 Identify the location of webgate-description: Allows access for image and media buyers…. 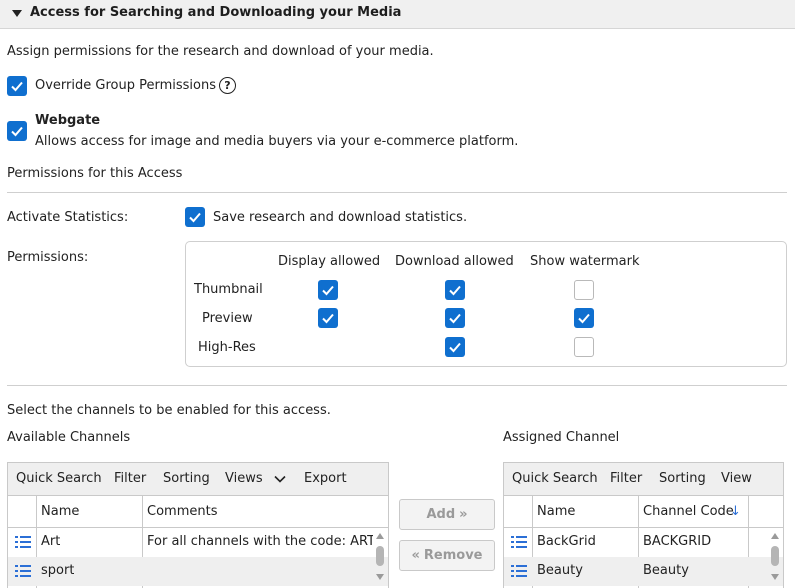
(277, 141).